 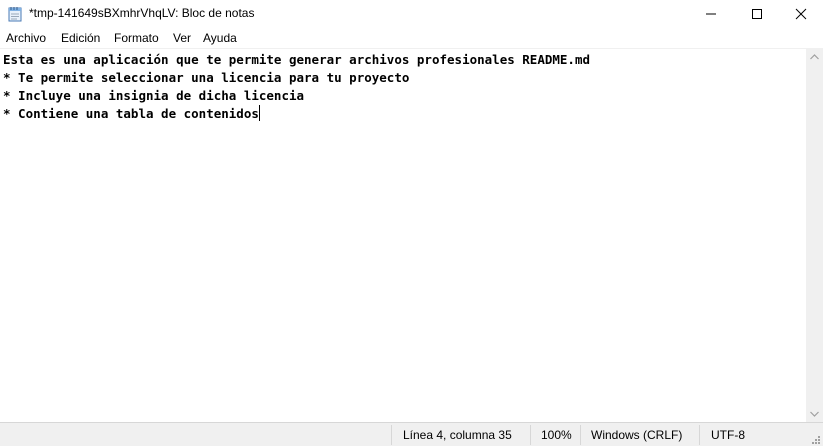 What do you see at coordinates (15, 14) in the screenshot?
I see `notepad-icon` at bounding box center [15, 14].